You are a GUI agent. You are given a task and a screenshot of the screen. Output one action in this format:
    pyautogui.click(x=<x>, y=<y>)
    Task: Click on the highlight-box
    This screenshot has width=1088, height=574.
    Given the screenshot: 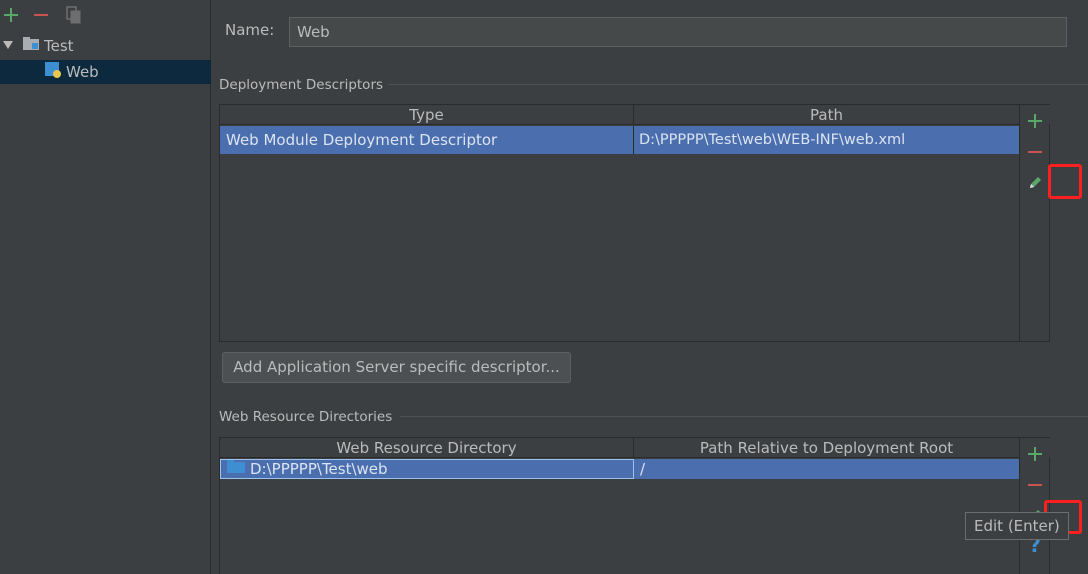 What is the action you would take?
    pyautogui.click(x=1065, y=181)
    